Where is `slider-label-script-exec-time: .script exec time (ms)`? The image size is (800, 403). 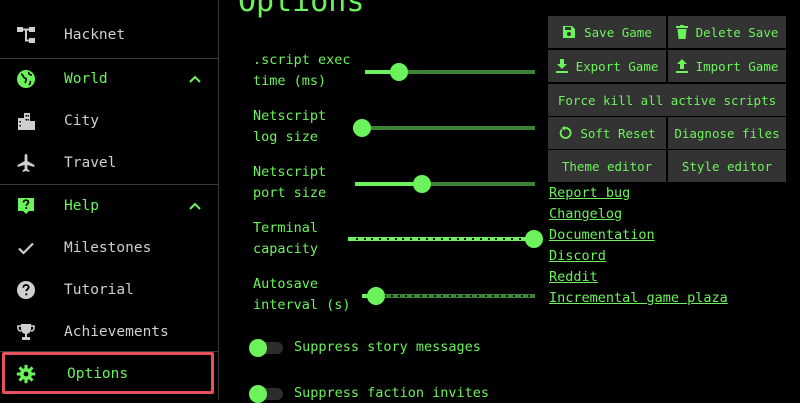 slider-label-script-exec-time: .script exec time (ms) is located at coordinates (302, 70).